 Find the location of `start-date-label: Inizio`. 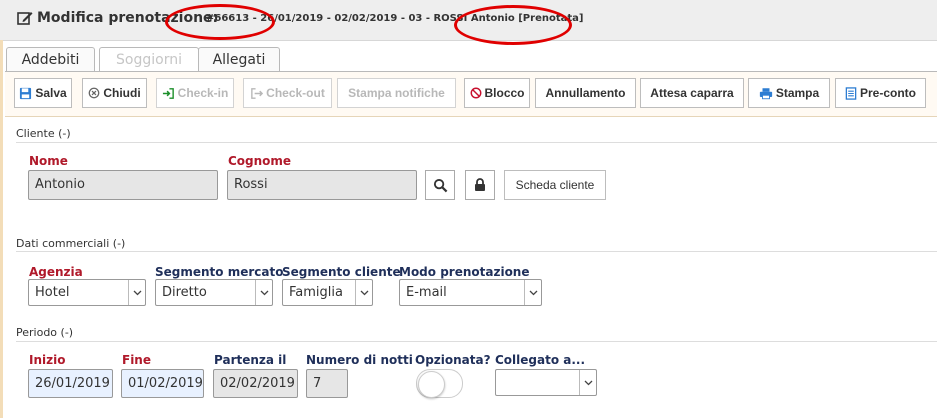

start-date-label: Inizio is located at coordinates (47, 360).